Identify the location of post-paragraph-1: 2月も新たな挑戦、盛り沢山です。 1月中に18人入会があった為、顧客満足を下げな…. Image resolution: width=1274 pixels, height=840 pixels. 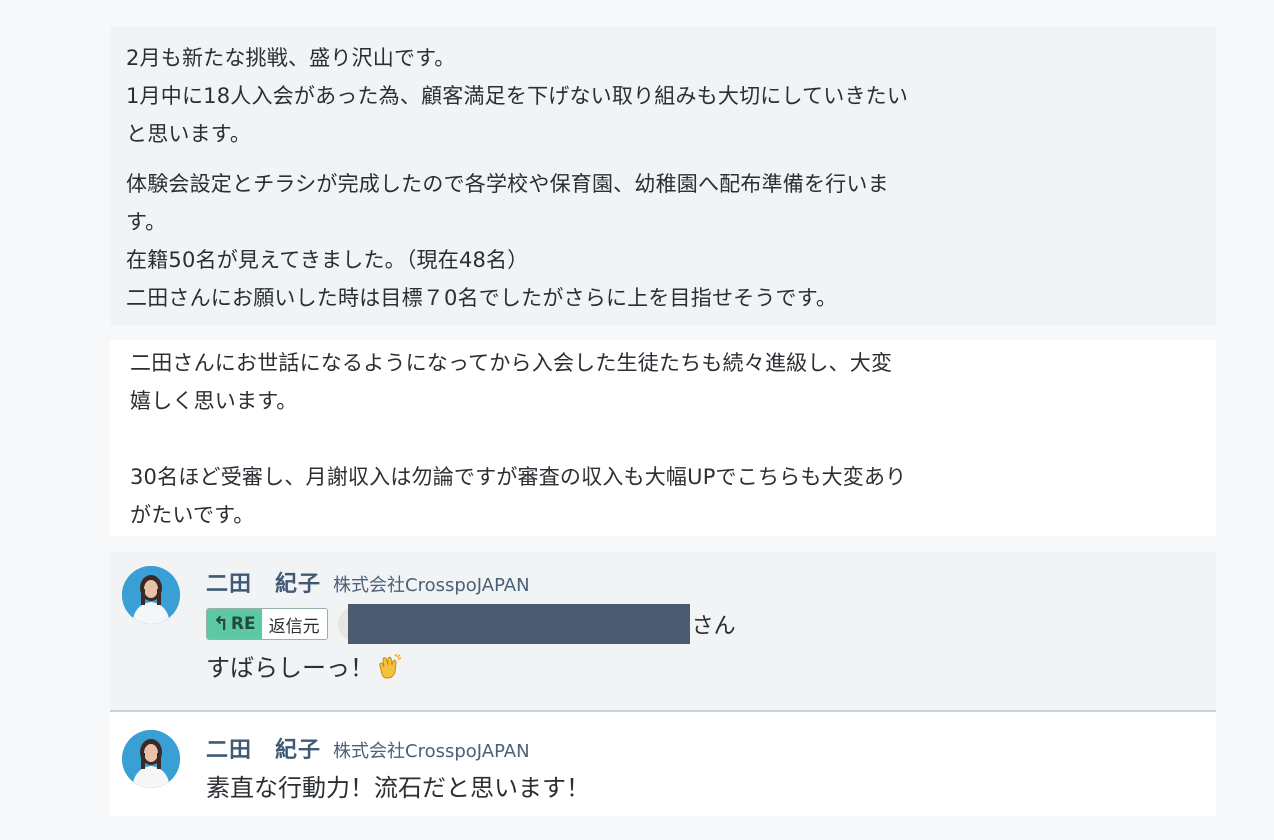
(663, 96).